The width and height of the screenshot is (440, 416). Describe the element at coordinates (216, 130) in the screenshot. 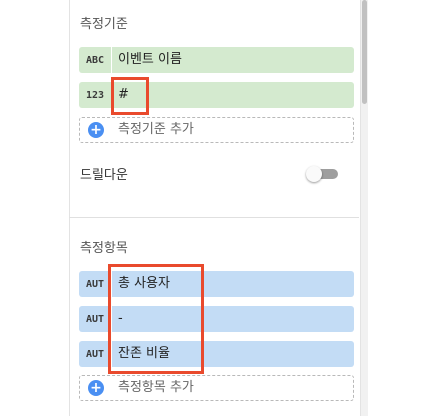

I see `add-dimension-button: + 측정기준 추가` at that location.